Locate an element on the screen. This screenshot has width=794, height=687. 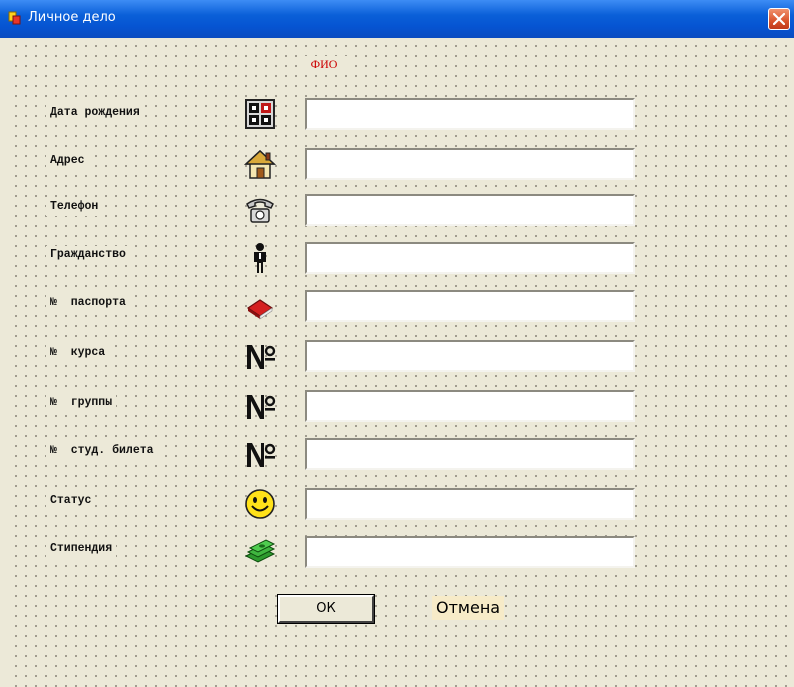
close-icon is located at coordinates (779, 19).